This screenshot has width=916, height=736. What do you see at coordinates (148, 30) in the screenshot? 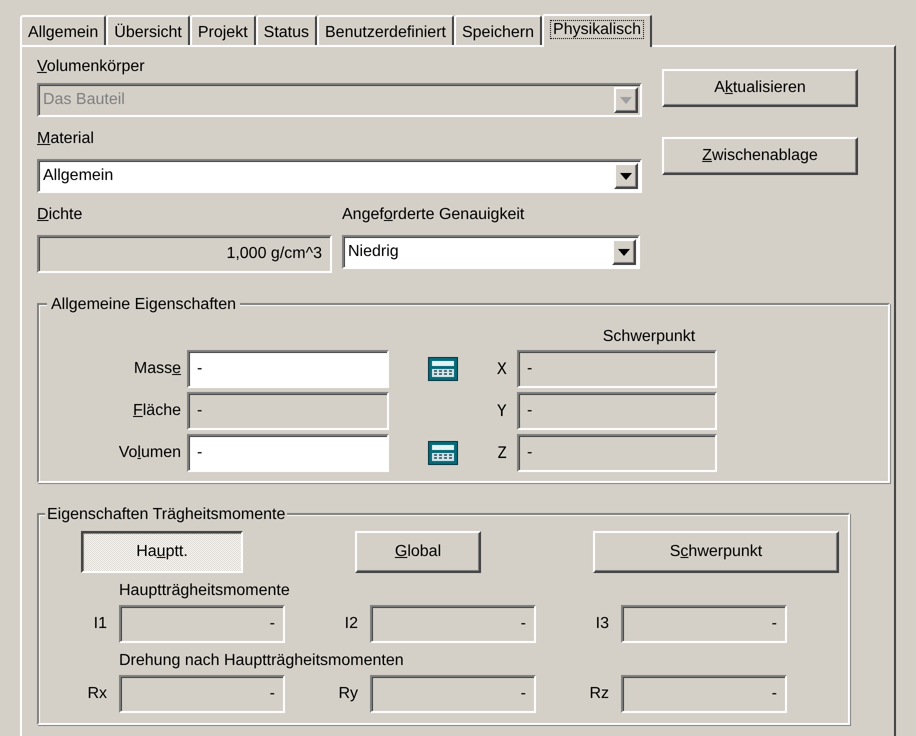
I see `tab: Übersicht` at bounding box center [148, 30].